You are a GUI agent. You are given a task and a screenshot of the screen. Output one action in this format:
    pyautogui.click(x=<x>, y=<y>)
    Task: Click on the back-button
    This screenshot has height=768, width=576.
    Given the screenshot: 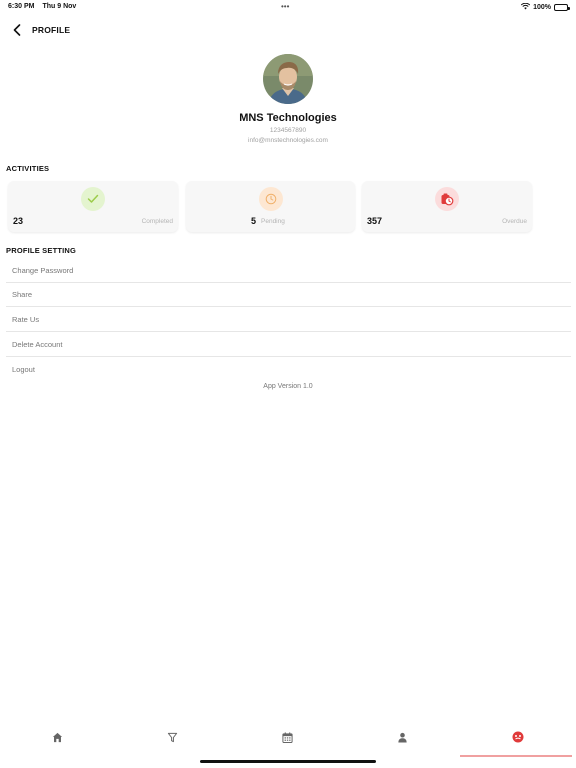 What is the action you would take?
    pyautogui.click(x=17, y=30)
    